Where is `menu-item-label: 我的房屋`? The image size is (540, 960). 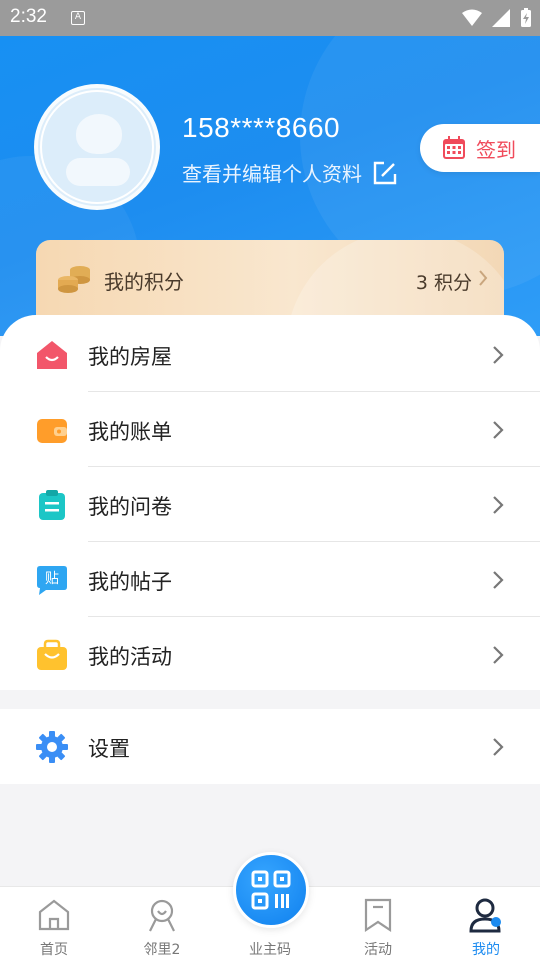
menu-item-label: 我的房屋 is located at coordinates (130, 357).